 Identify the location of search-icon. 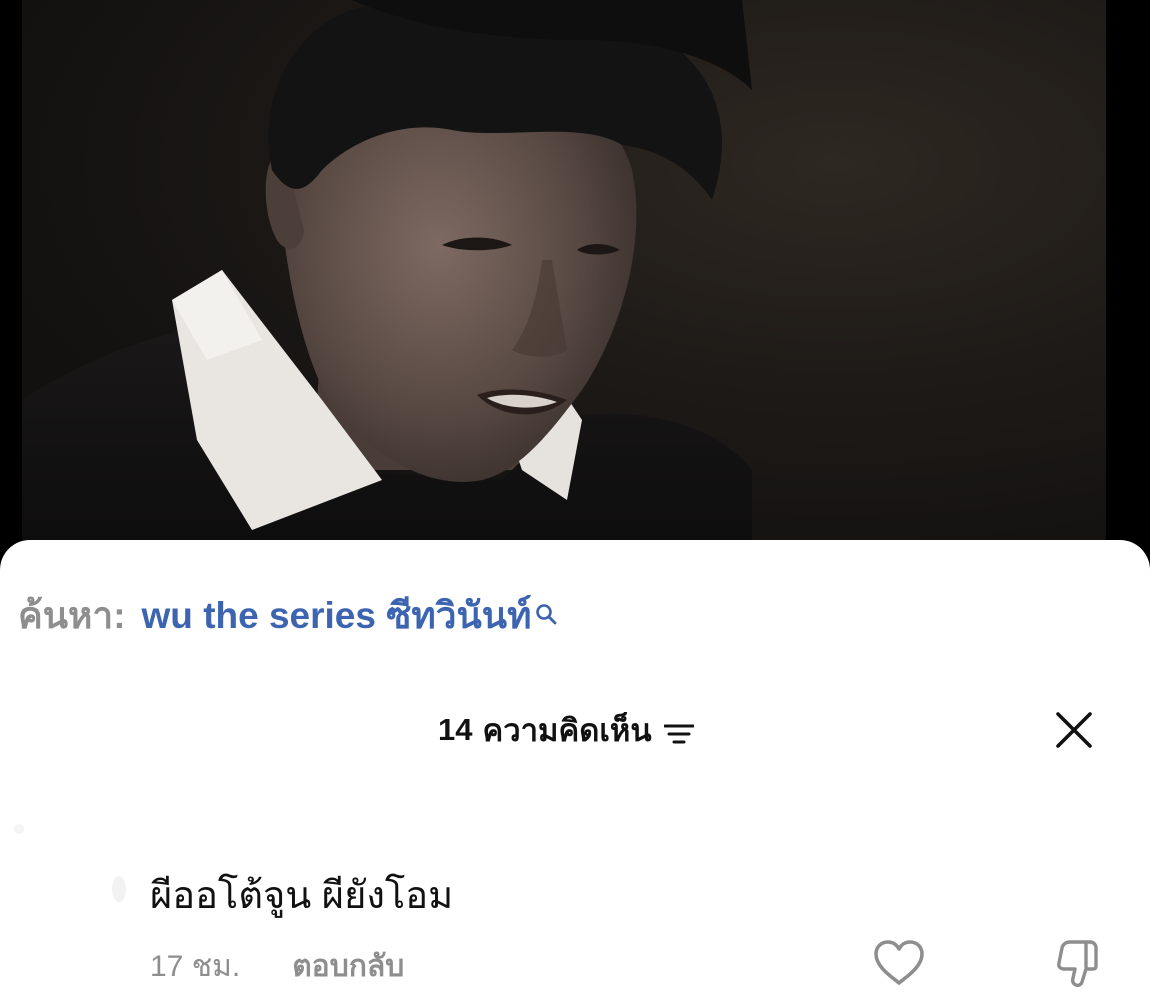
(546, 608).